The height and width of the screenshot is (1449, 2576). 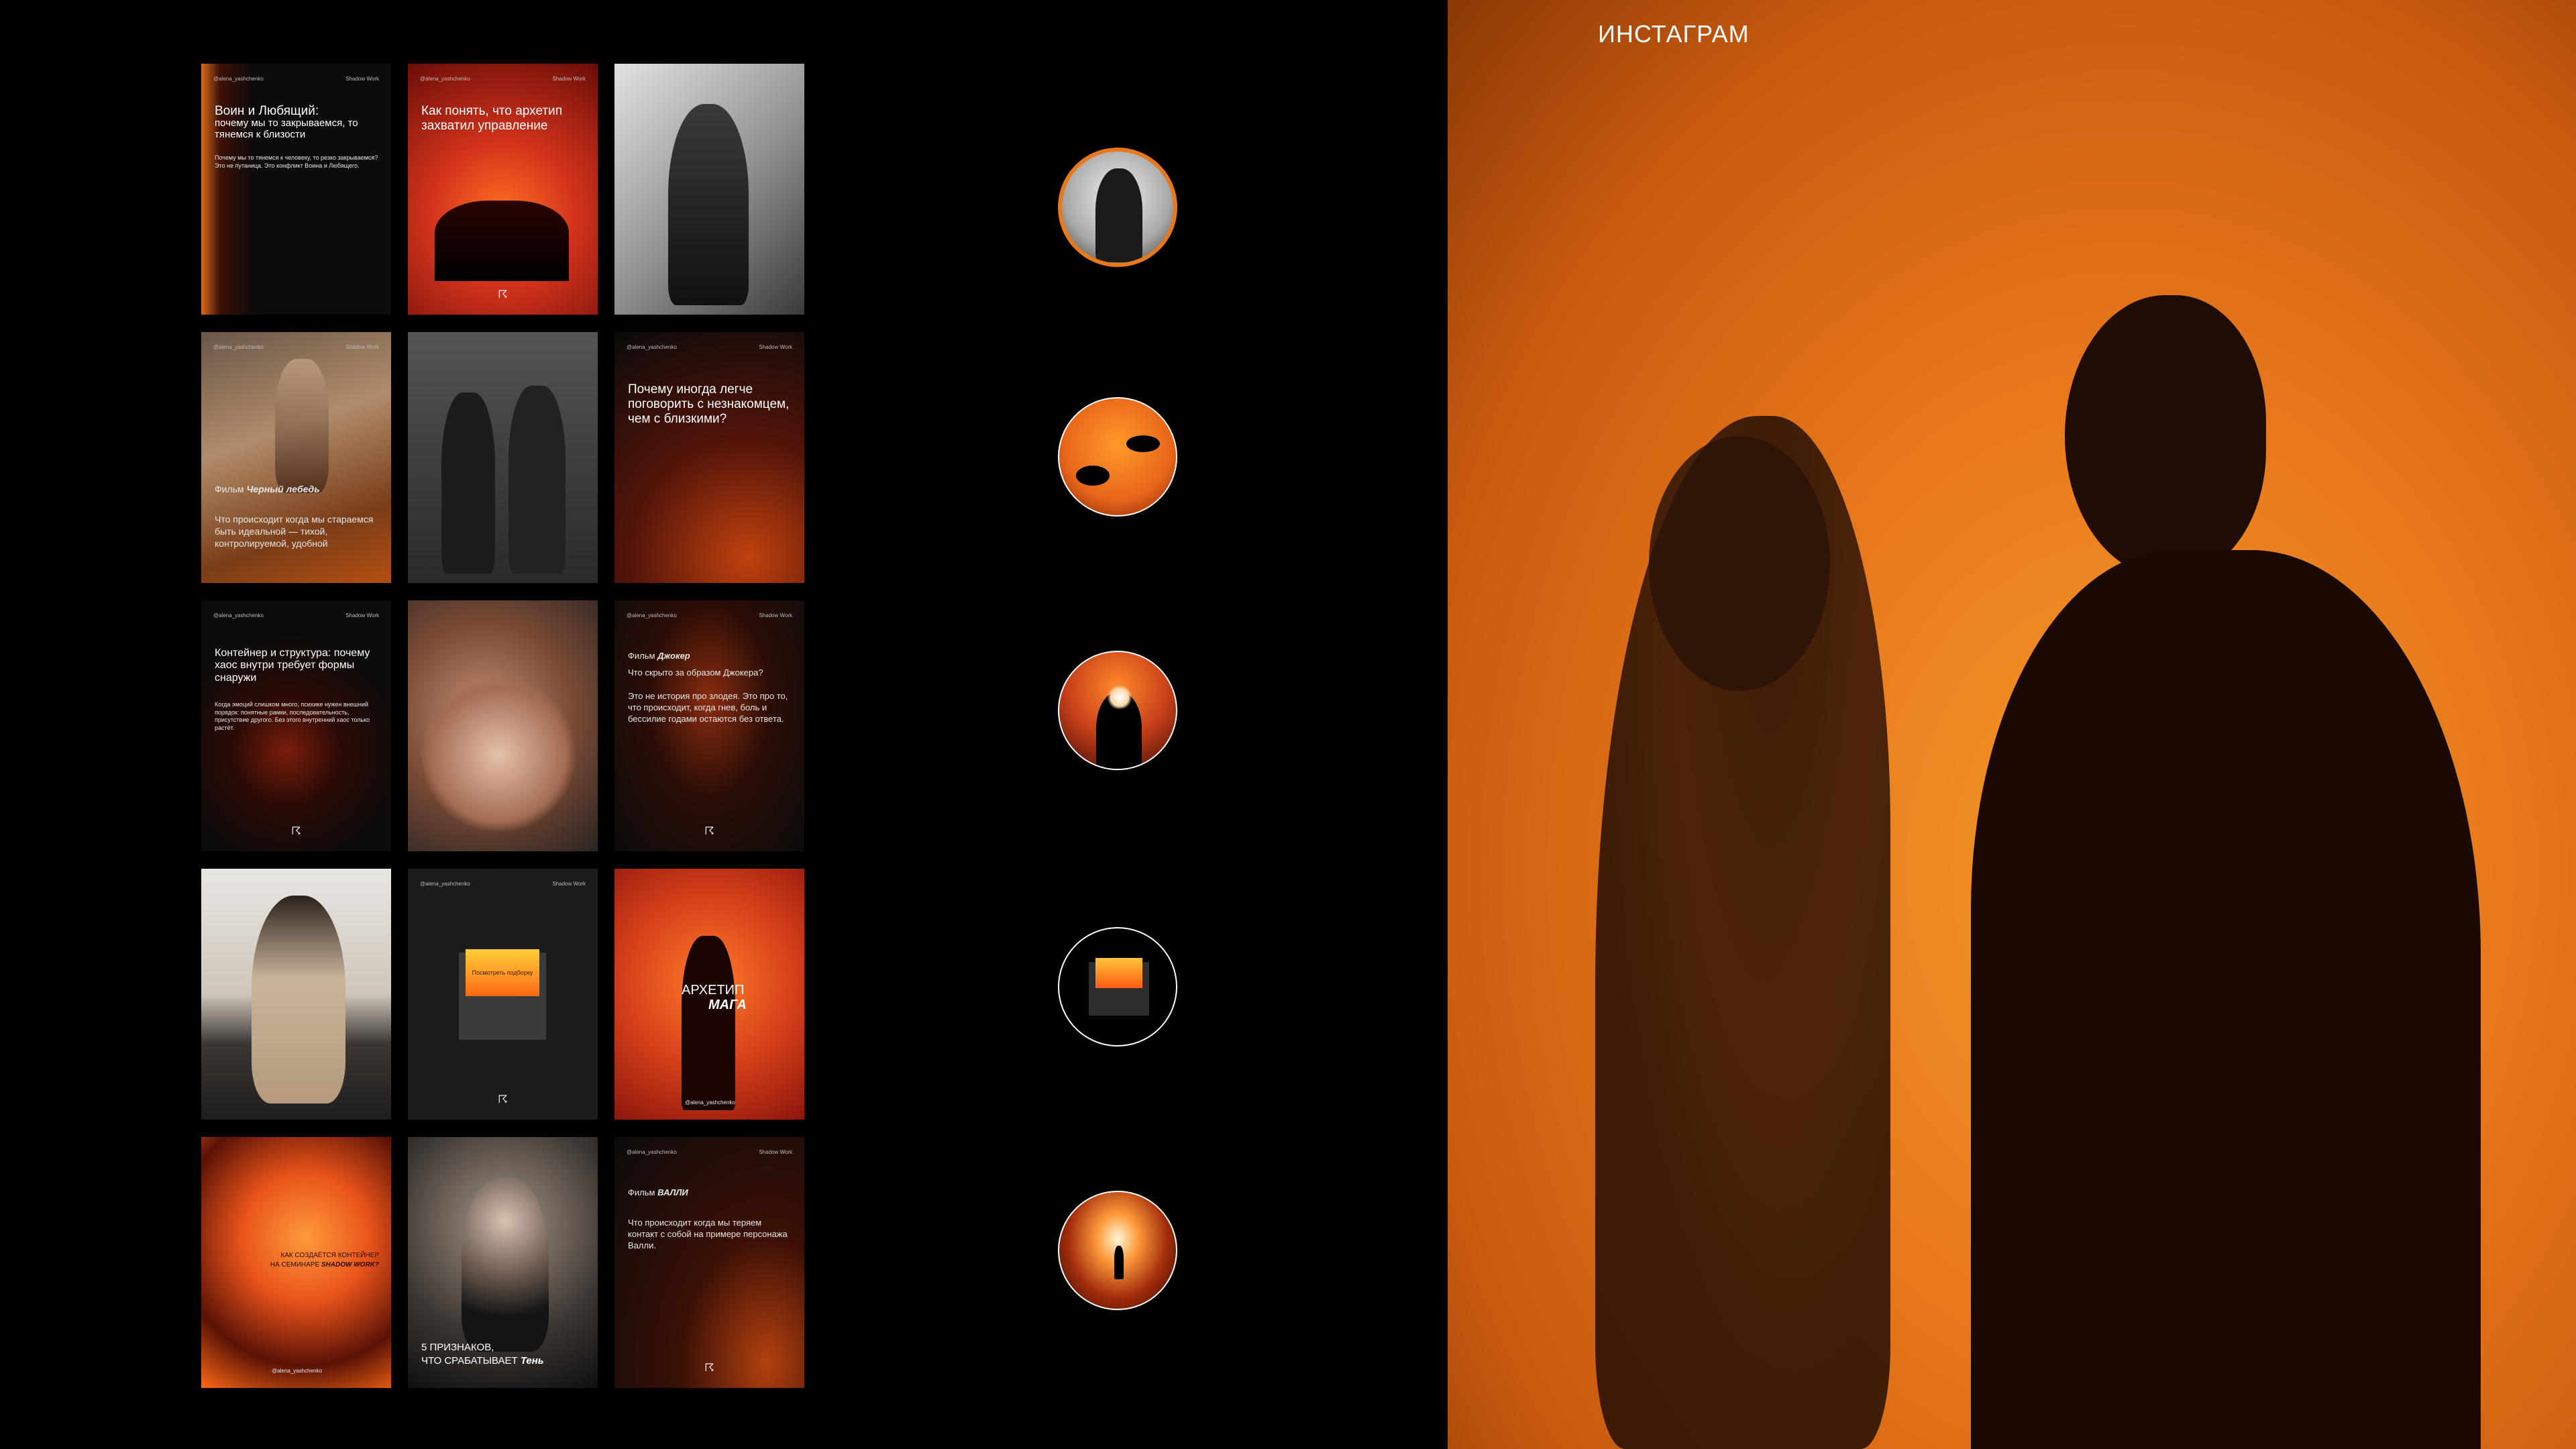 I want to click on post-card-five-signs: 5 ПРИЗНАКОВ, ЧТО СРАБАТЫВАЕТ Тень, so click(x=503, y=1262).